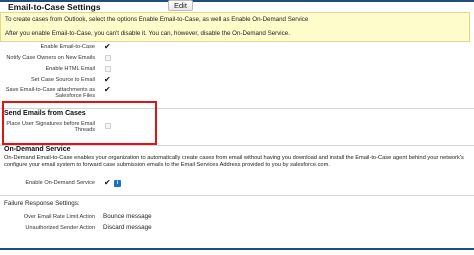 Image resolution: width=474 pixels, height=255 pixels. What do you see at coordinates (60, 183) in the screenshot?
I see `enable-on-demand-label: Enable On-Demand Service` at bounding box center [60, 183].